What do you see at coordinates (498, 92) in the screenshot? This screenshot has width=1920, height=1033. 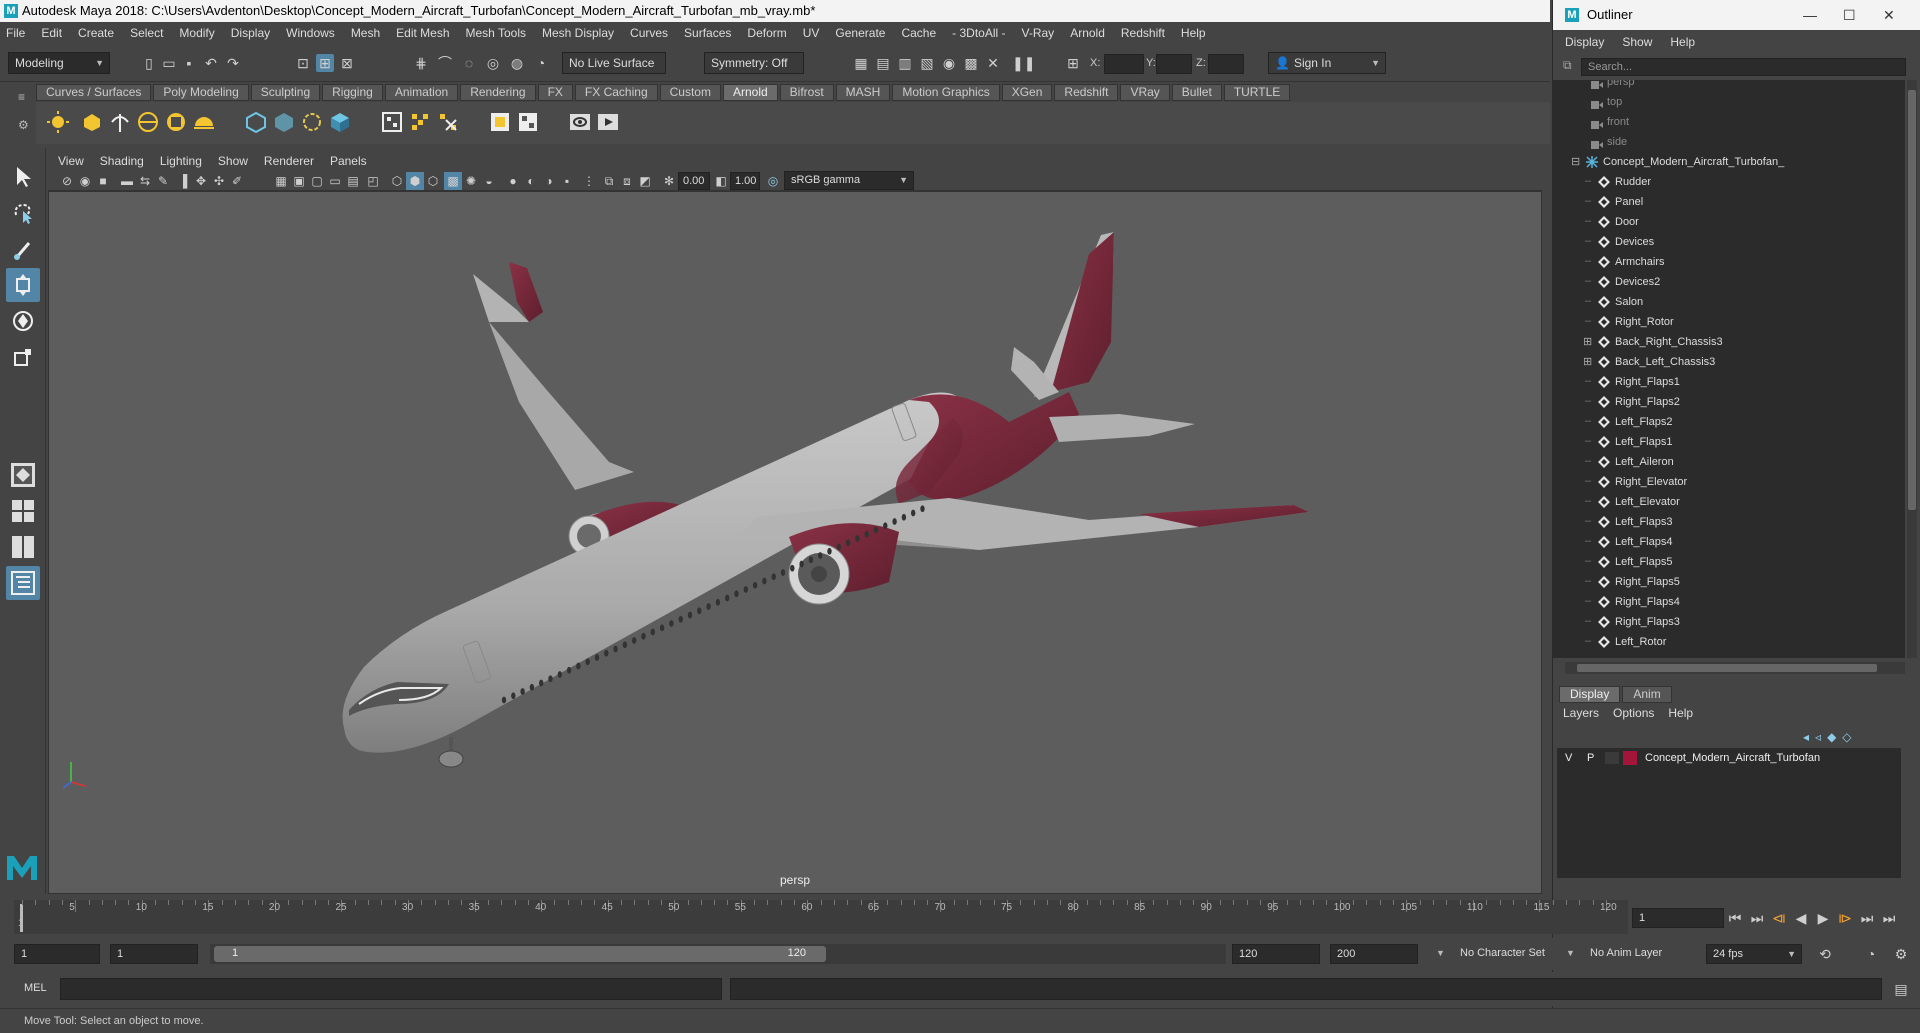 I see `shelf-tab-rendering: Rendering` at bounding box center [498, 92].